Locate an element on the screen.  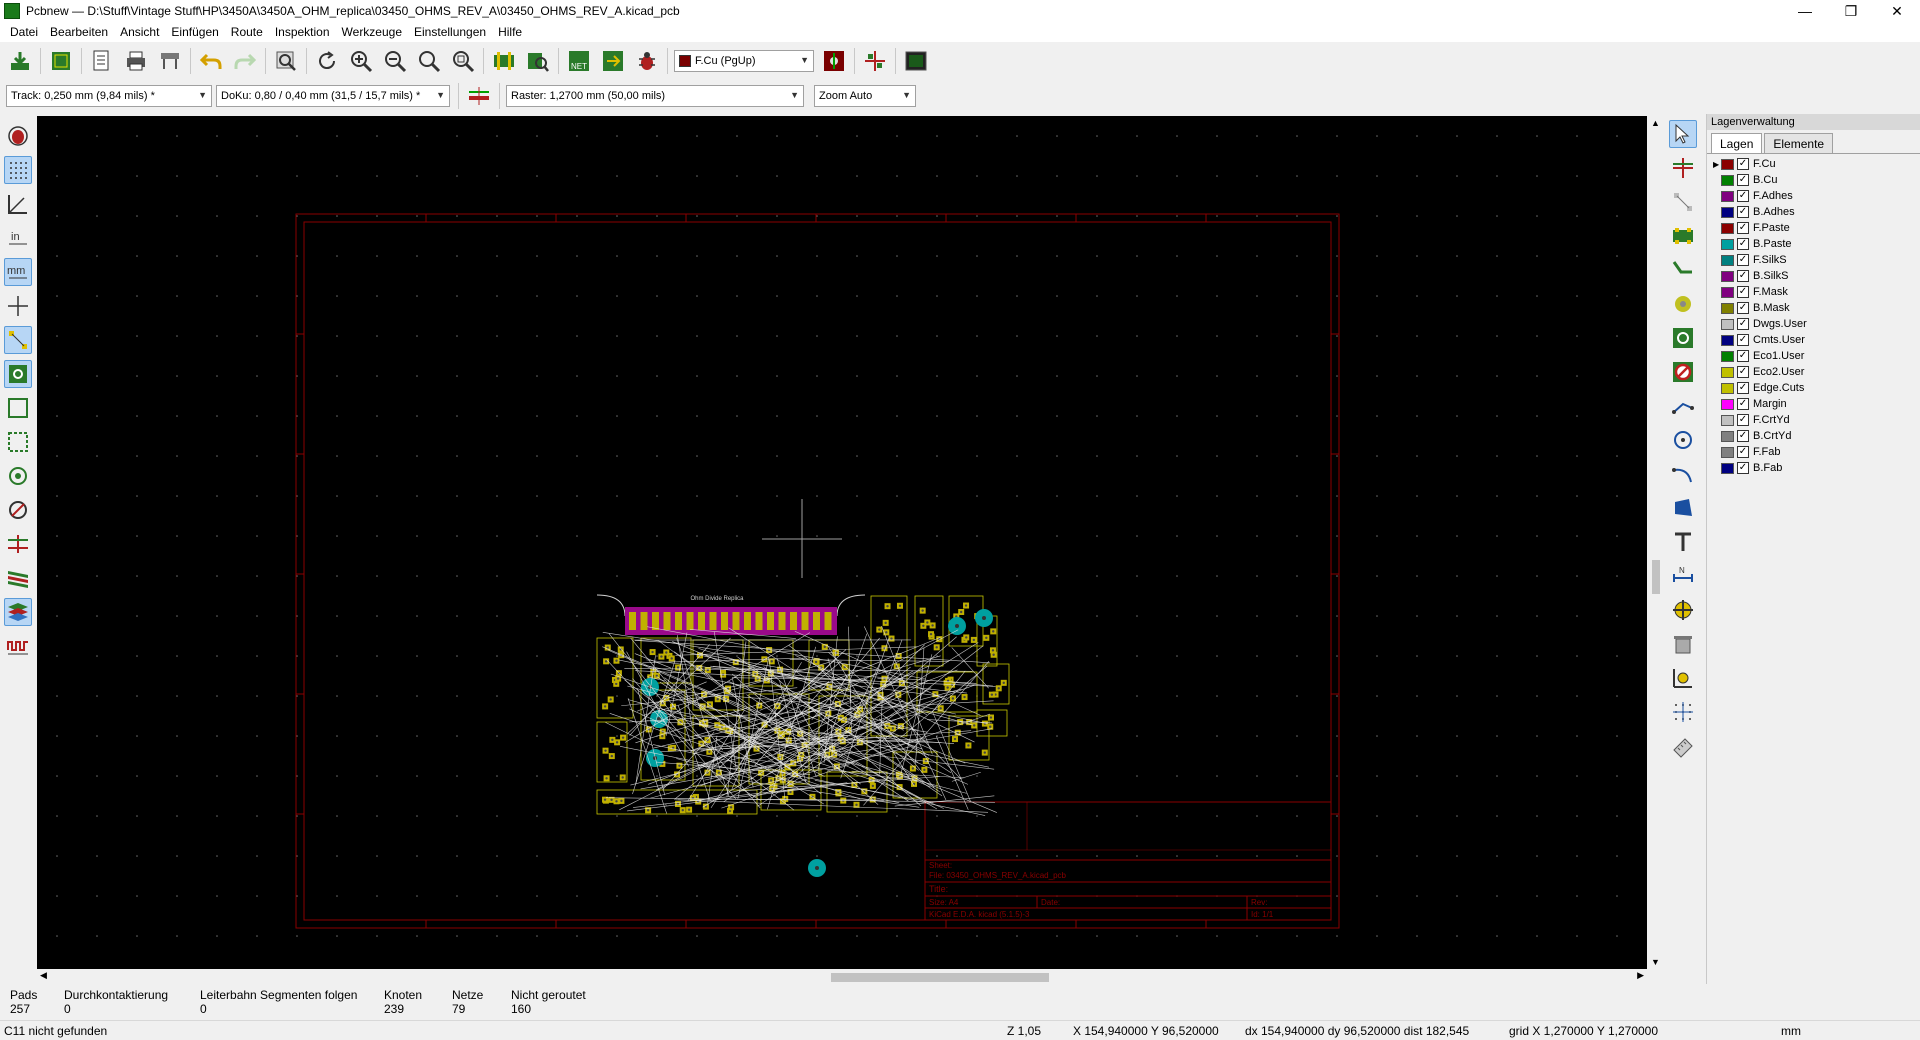
drc-off-button is located at coordinates (18, 136).